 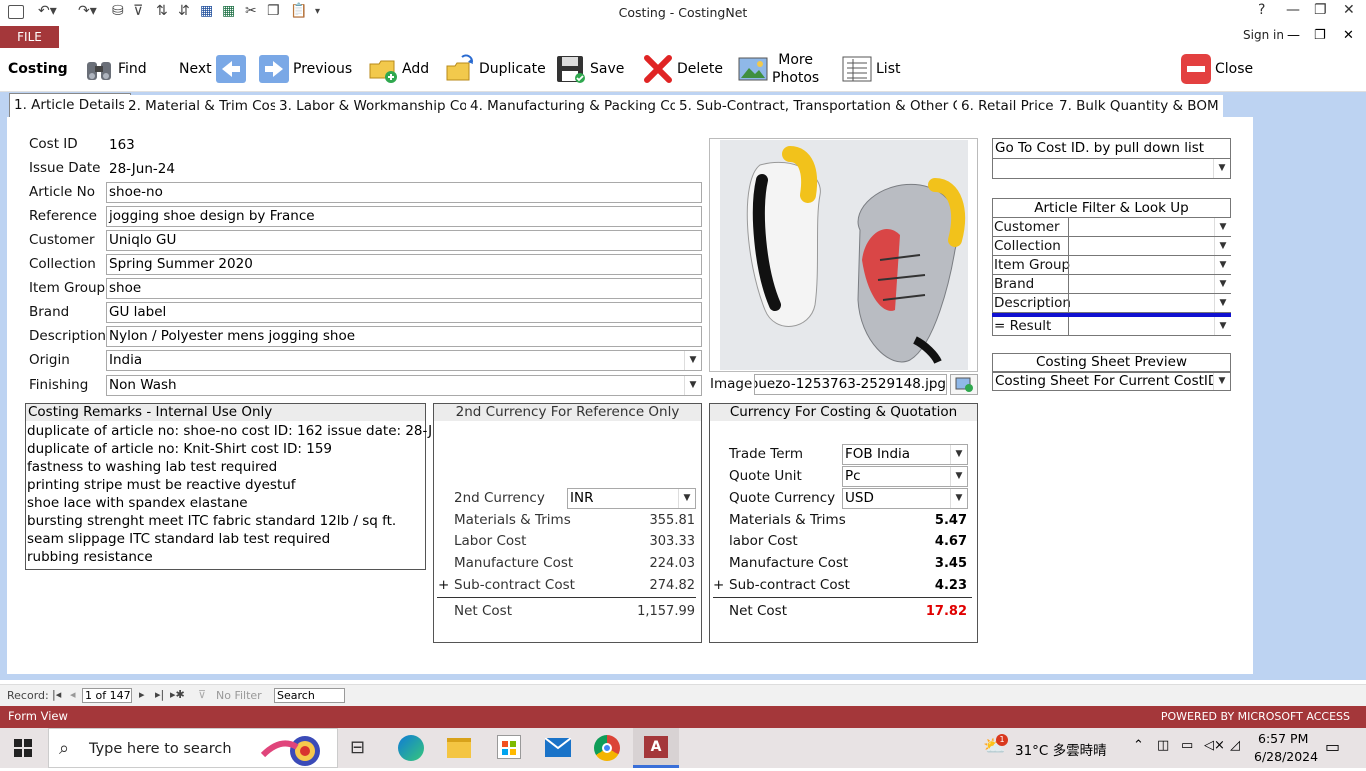 What do you see at coordinates (1138, 745) in the screenshot?
I see `show-hidden-icons-icon: ⌃` at bounding box center [1138, 745].